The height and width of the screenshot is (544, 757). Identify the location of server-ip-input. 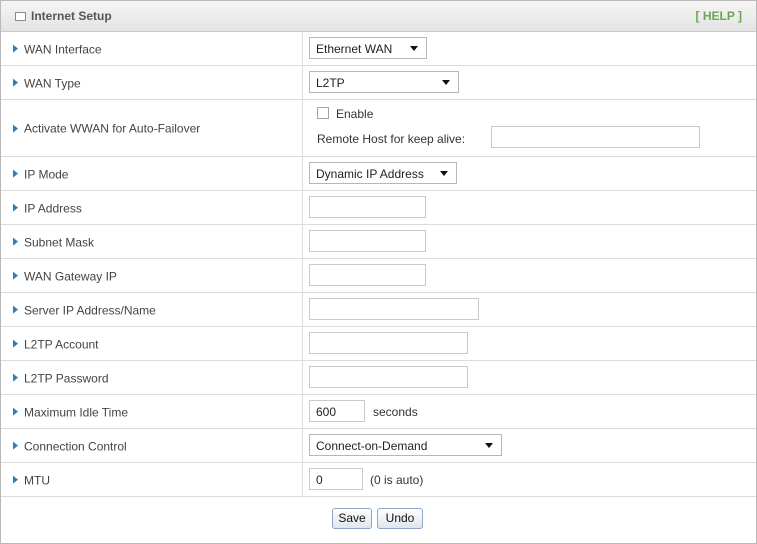
(394, 309).